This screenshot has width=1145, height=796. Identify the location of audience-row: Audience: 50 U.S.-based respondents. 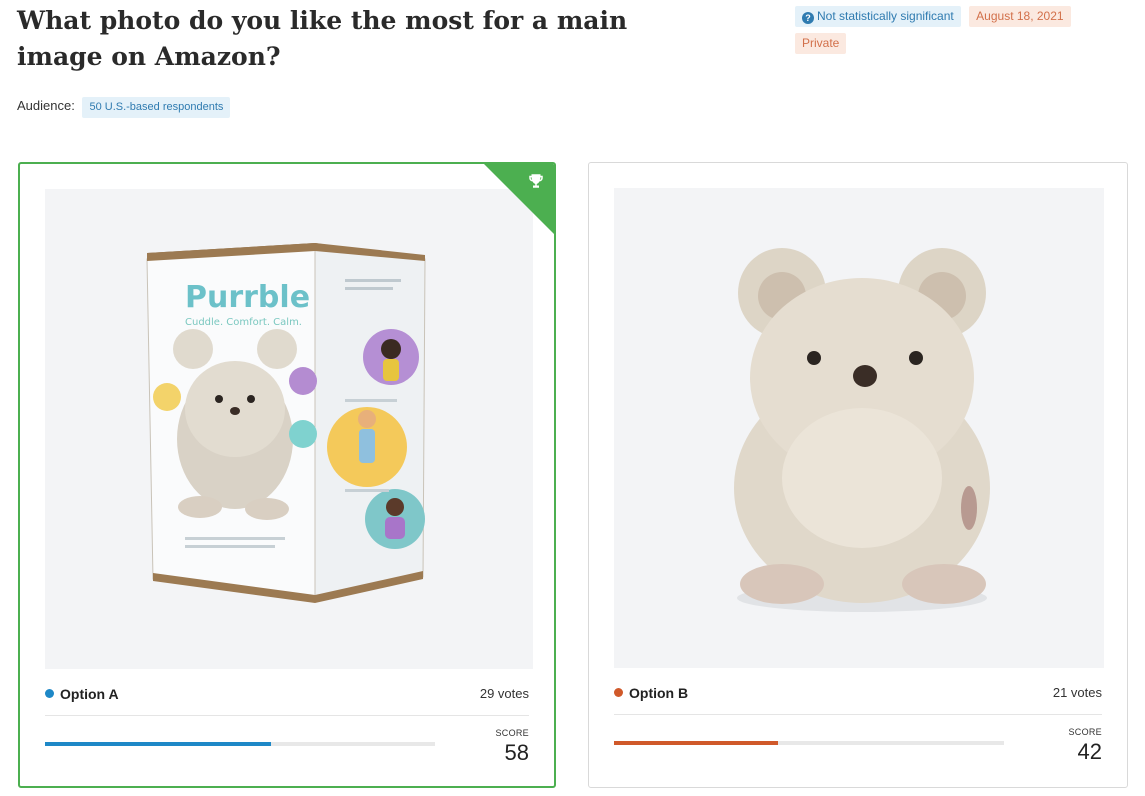
(125, 110).